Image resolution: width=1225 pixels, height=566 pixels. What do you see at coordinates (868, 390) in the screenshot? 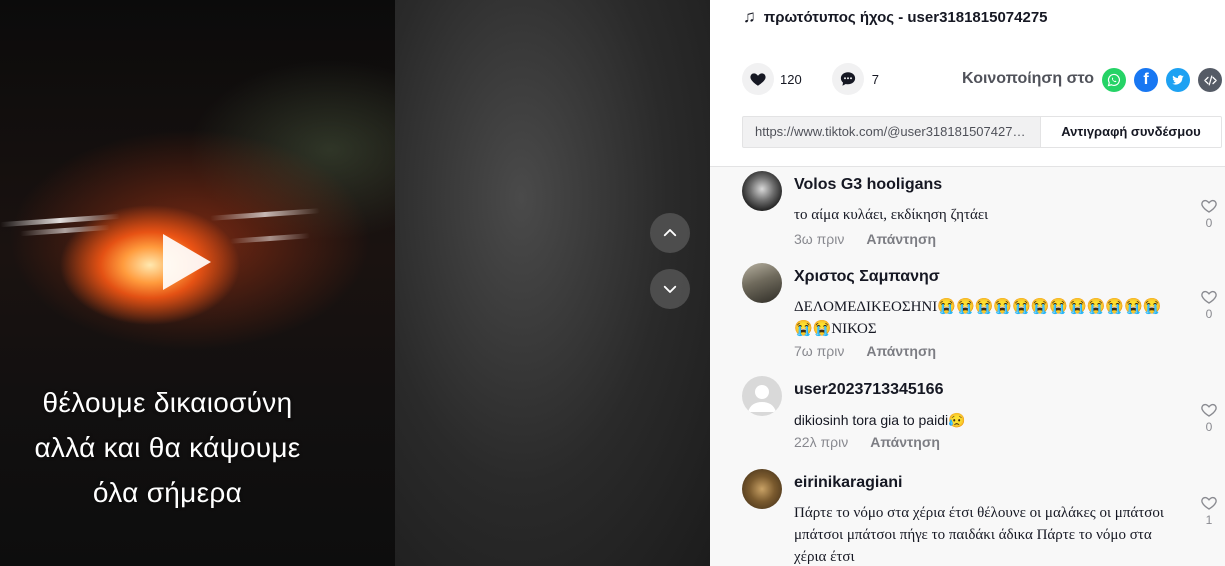
I see `comment-username: user2023713345166` at bounding box center [868, 390].